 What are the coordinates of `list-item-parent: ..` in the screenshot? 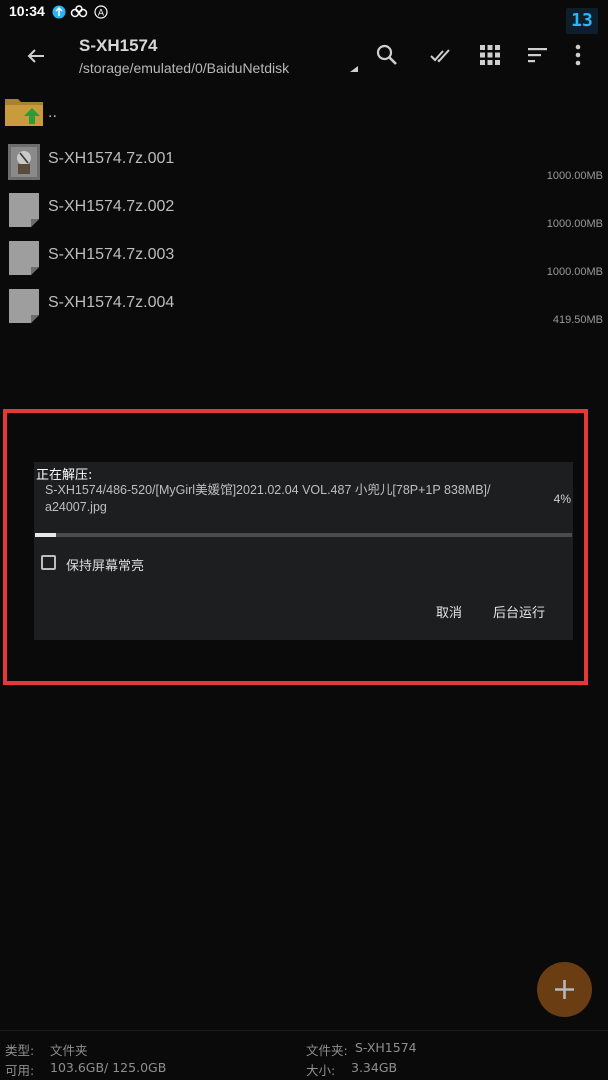 It's located at (304, 116).